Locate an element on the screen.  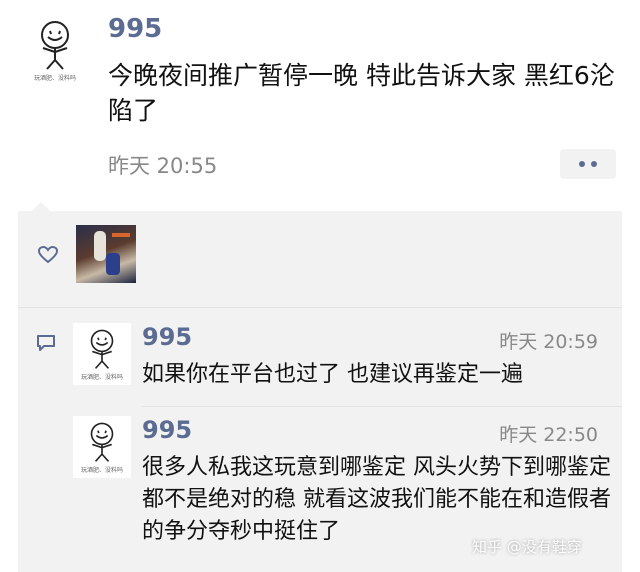
comment-icon is located at coordinates (46, 343).